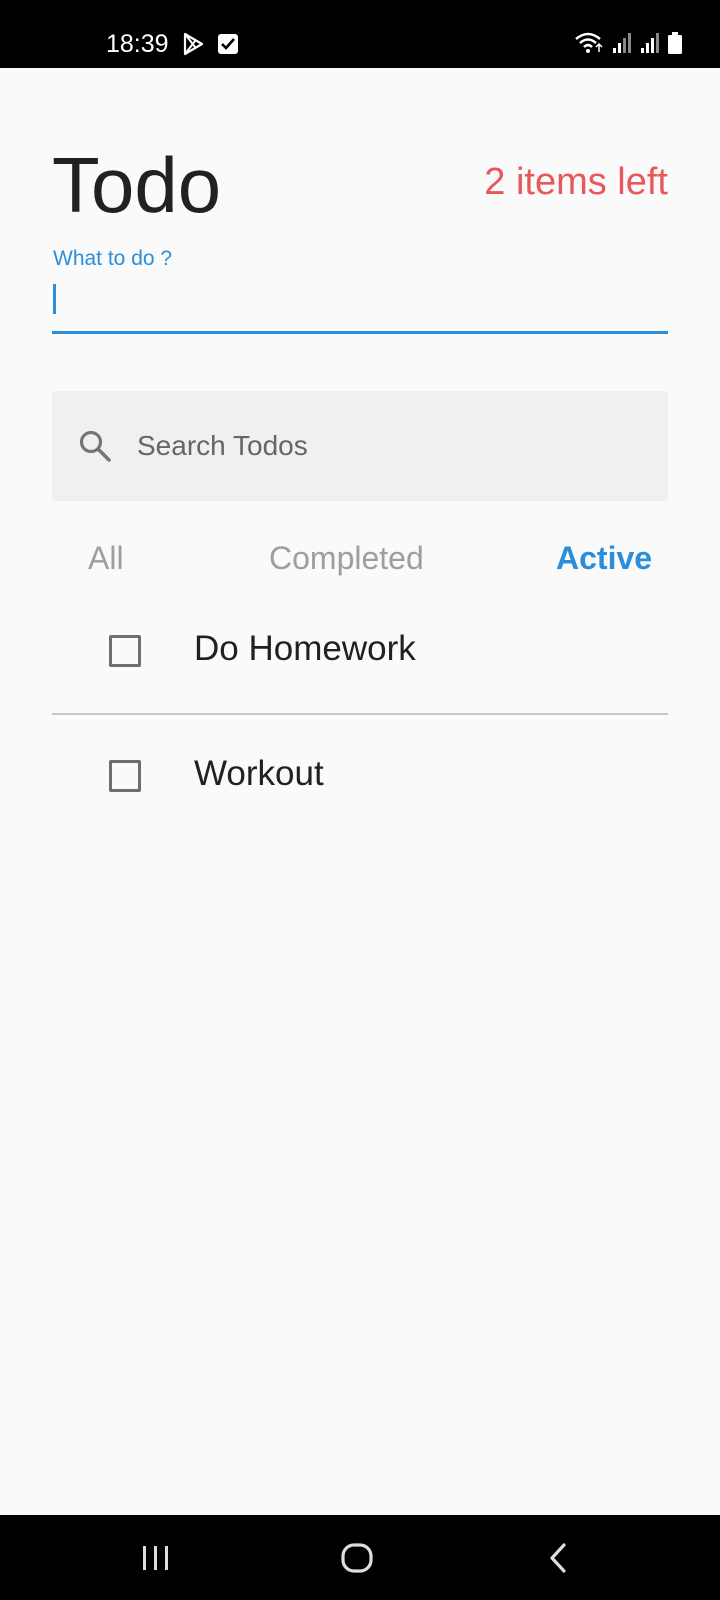 The width and height of the screenshot is (720, 1600). Describe the element at coordinates (675, 43) in the screenshot. I see `battery-icon` at that location.